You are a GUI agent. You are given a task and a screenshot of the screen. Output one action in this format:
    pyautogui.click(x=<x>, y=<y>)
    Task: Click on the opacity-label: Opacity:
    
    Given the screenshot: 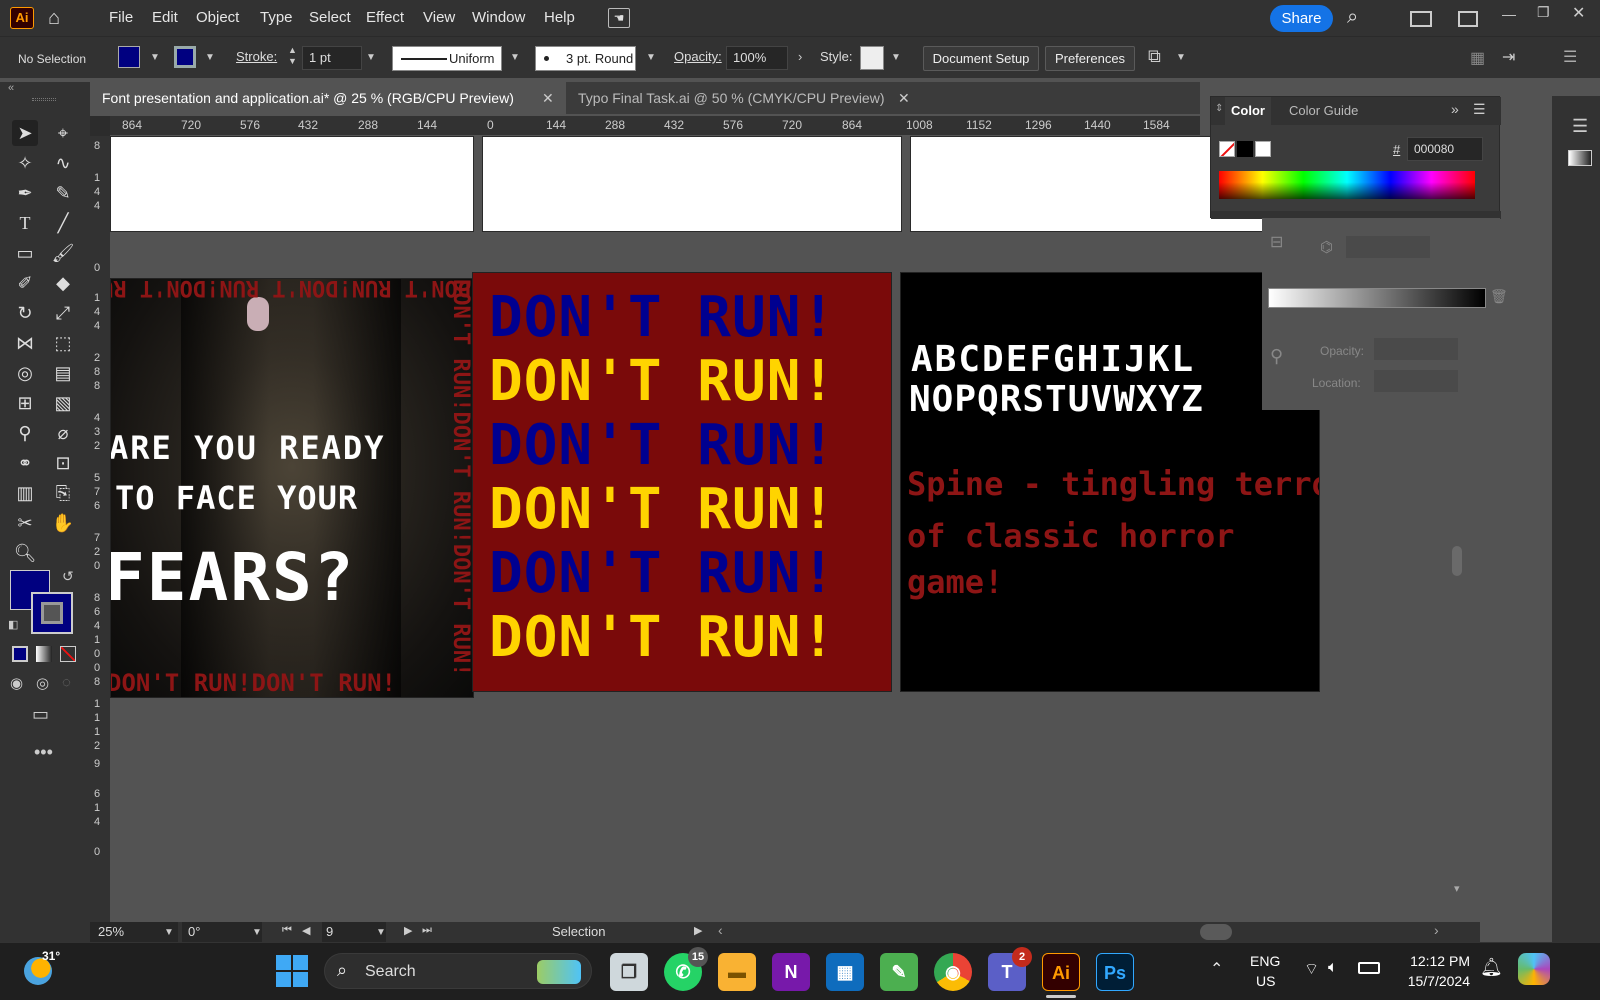 What is the action you would take?
    pyautogui.click(x=698, y=56)
    